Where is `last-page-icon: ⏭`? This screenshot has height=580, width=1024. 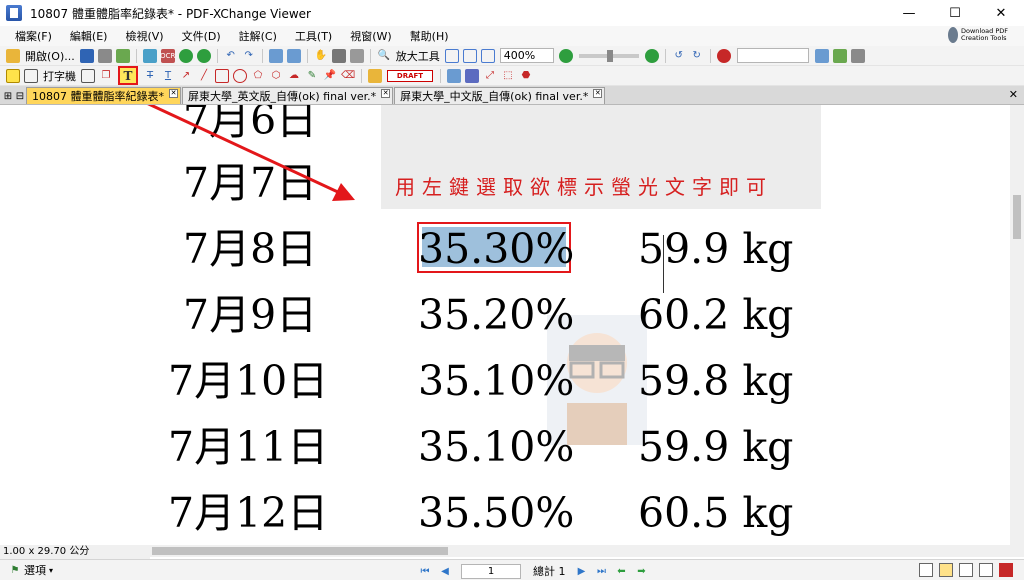 last-page-icon: ⏭ is located at coordinates (602, 571).